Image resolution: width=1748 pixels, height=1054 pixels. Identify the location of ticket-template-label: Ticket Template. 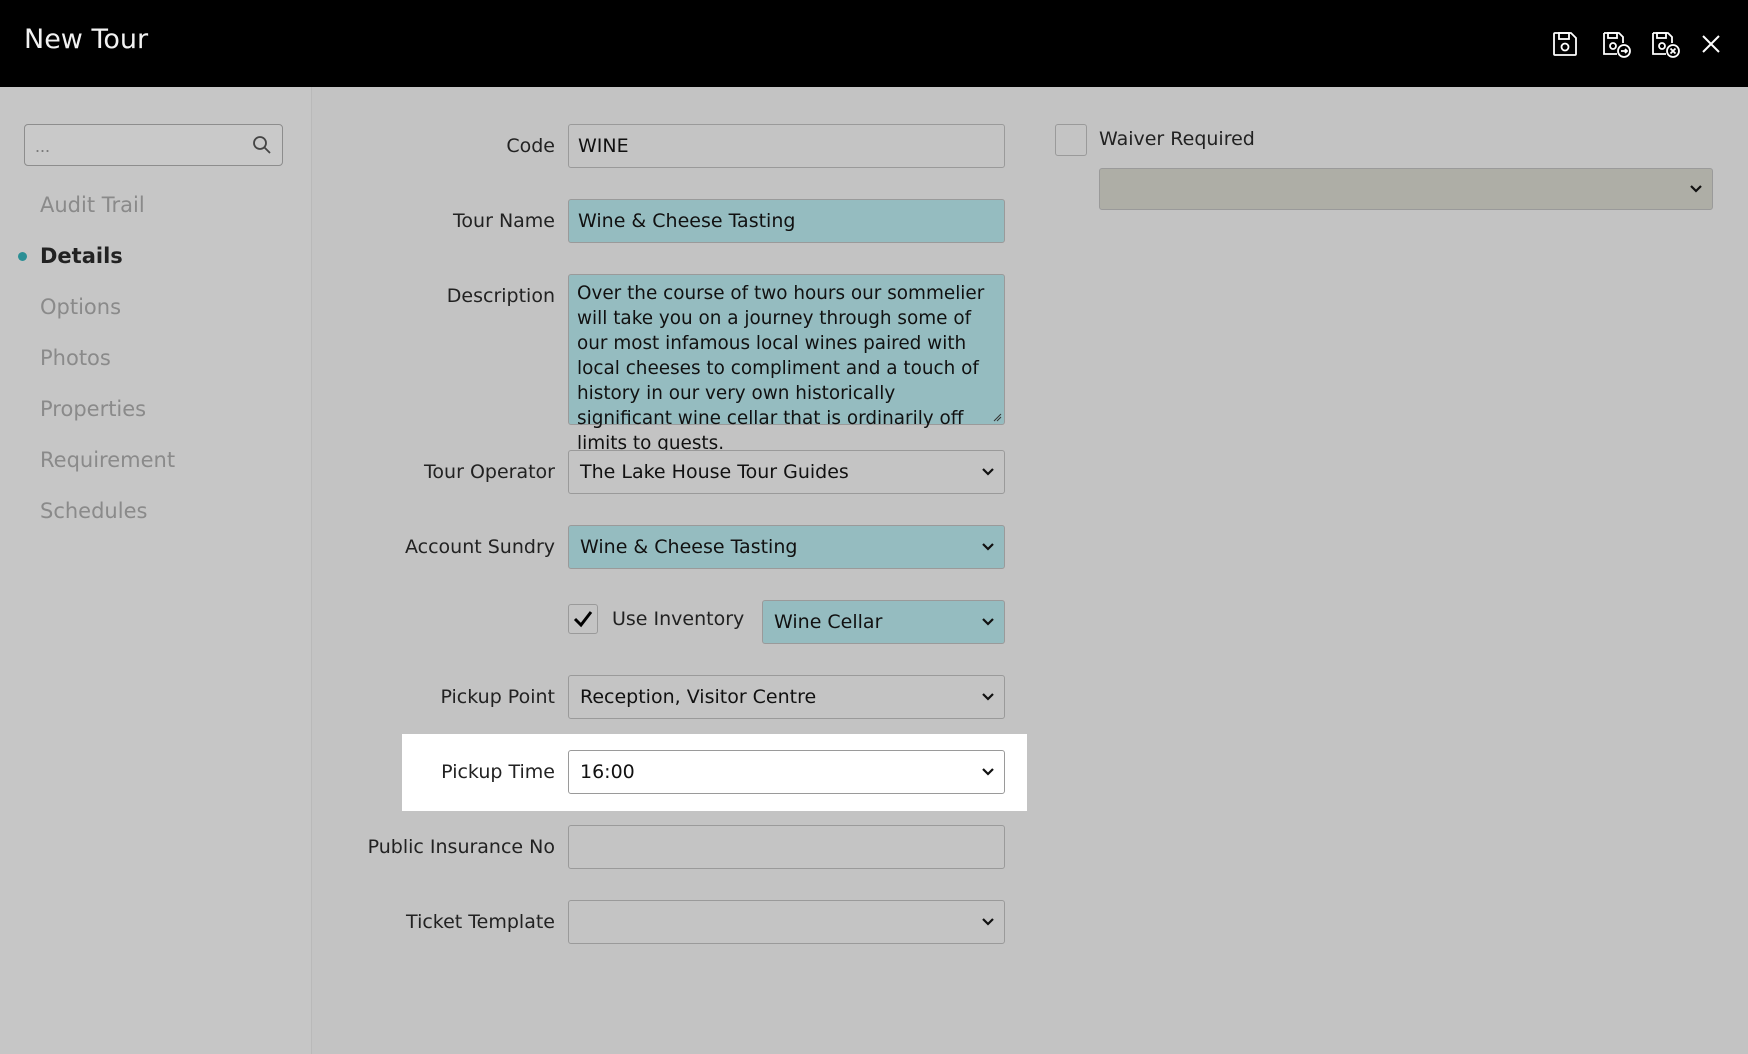
(480, 922).